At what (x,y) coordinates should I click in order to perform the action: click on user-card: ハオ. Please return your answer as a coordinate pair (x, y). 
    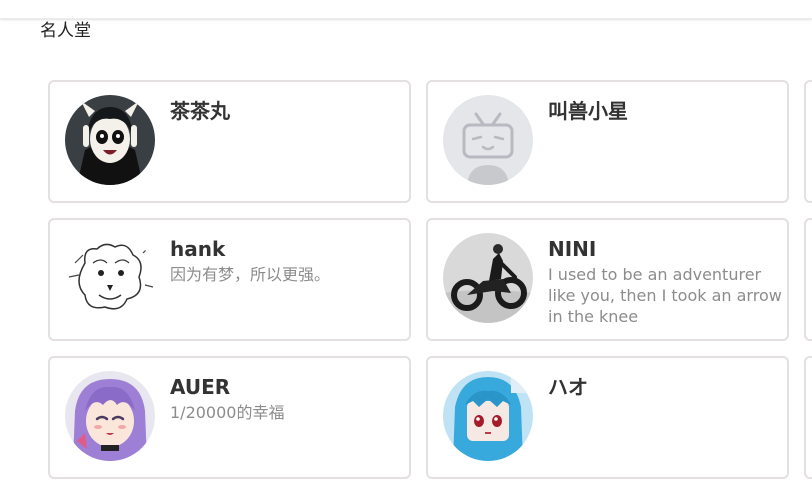
    Looking at the image, I should click on (607, 417).